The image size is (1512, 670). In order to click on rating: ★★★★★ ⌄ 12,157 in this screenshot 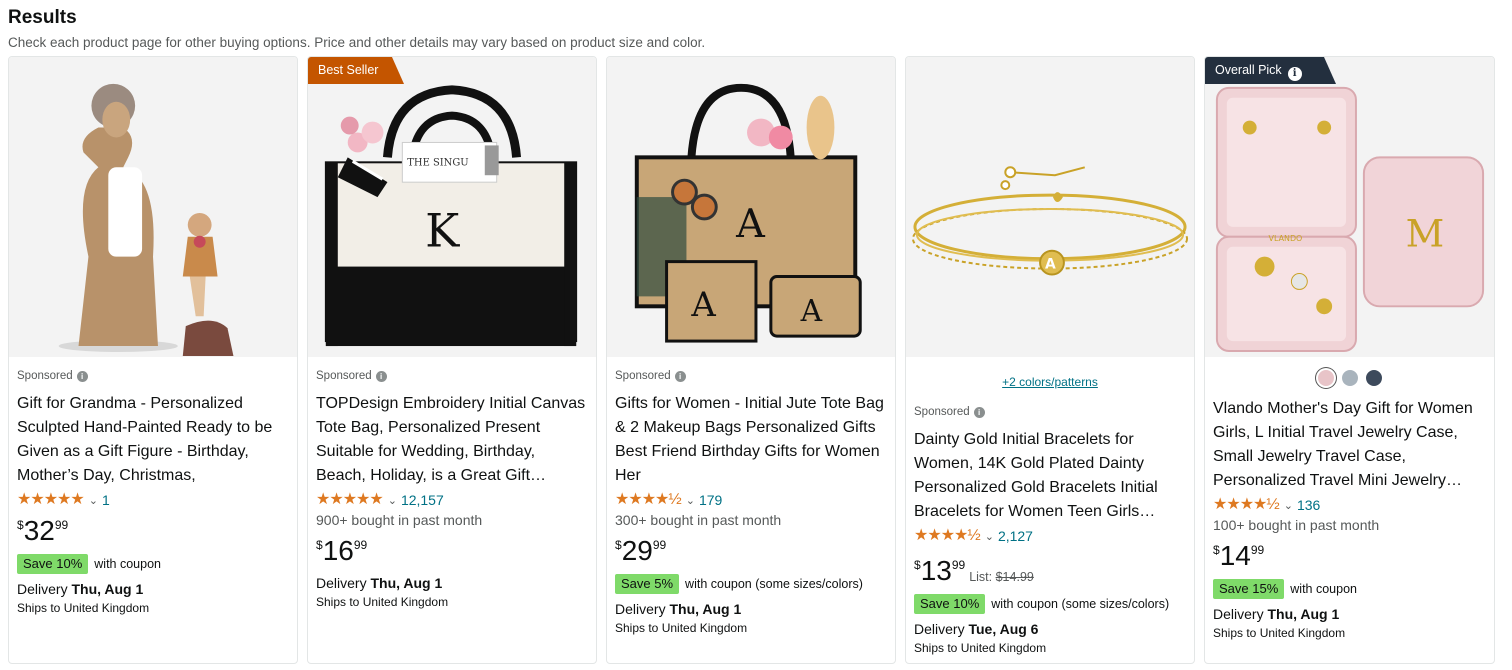, I will do `click(452, 500)`.